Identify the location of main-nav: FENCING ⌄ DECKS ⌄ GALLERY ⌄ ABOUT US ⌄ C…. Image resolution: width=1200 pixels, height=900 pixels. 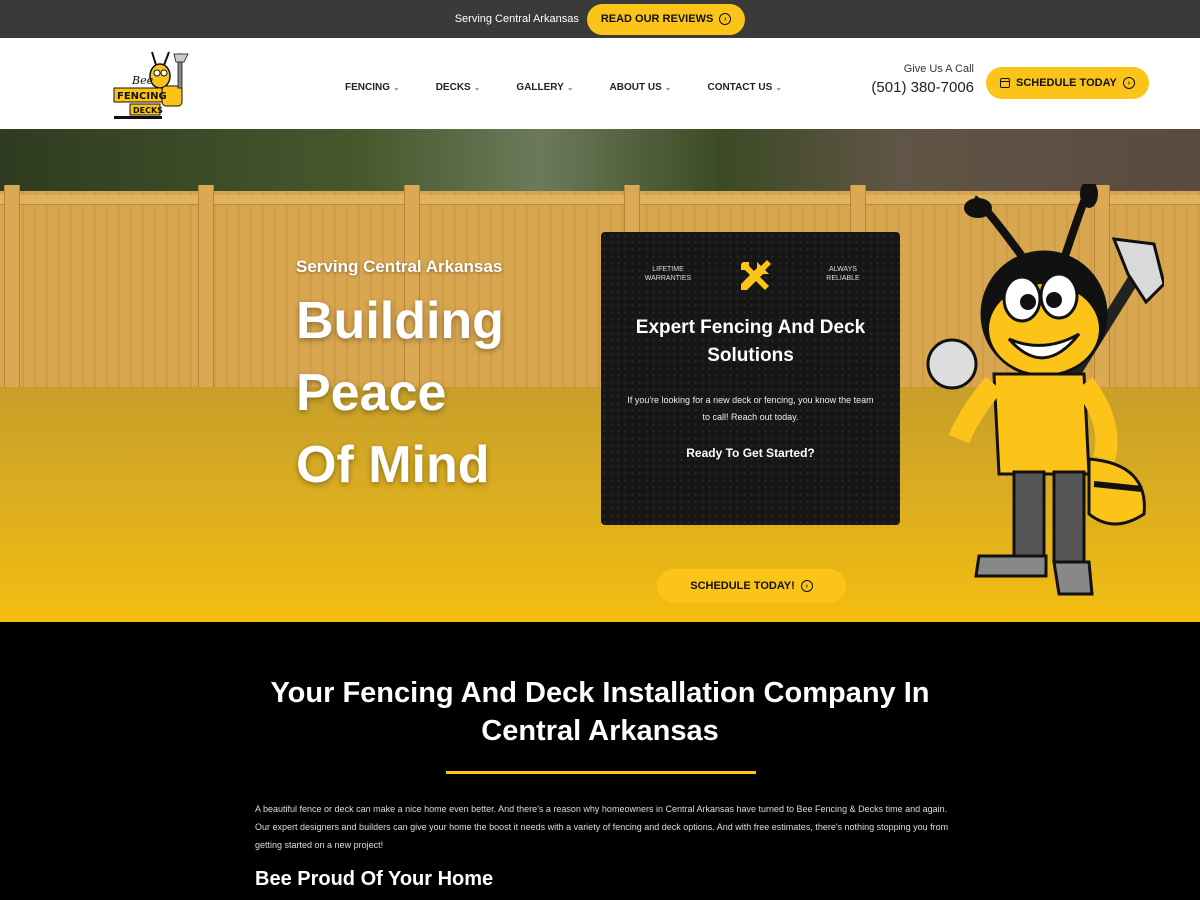
(581, 87).